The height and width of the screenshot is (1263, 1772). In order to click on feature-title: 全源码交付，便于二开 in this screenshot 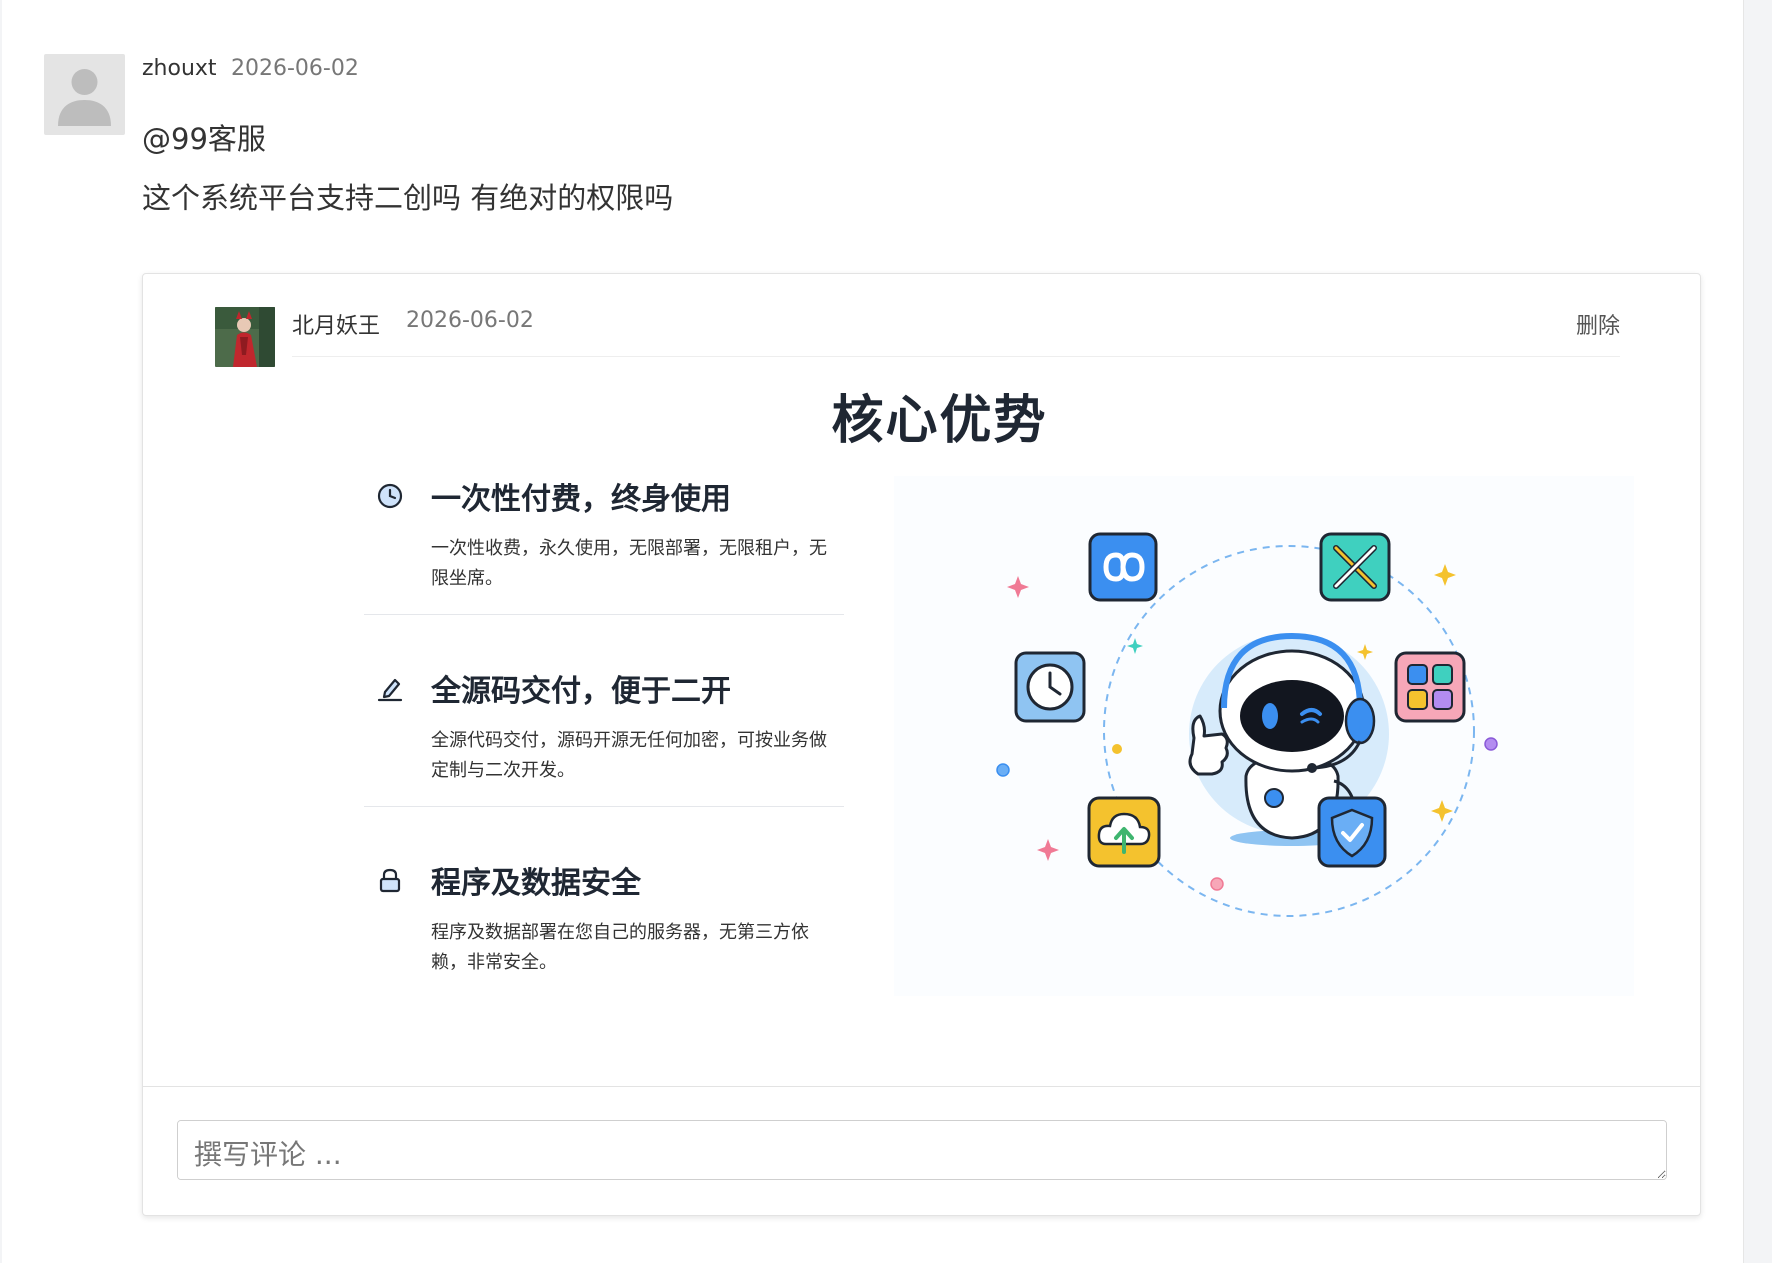, I will do `click(581, 691)`.